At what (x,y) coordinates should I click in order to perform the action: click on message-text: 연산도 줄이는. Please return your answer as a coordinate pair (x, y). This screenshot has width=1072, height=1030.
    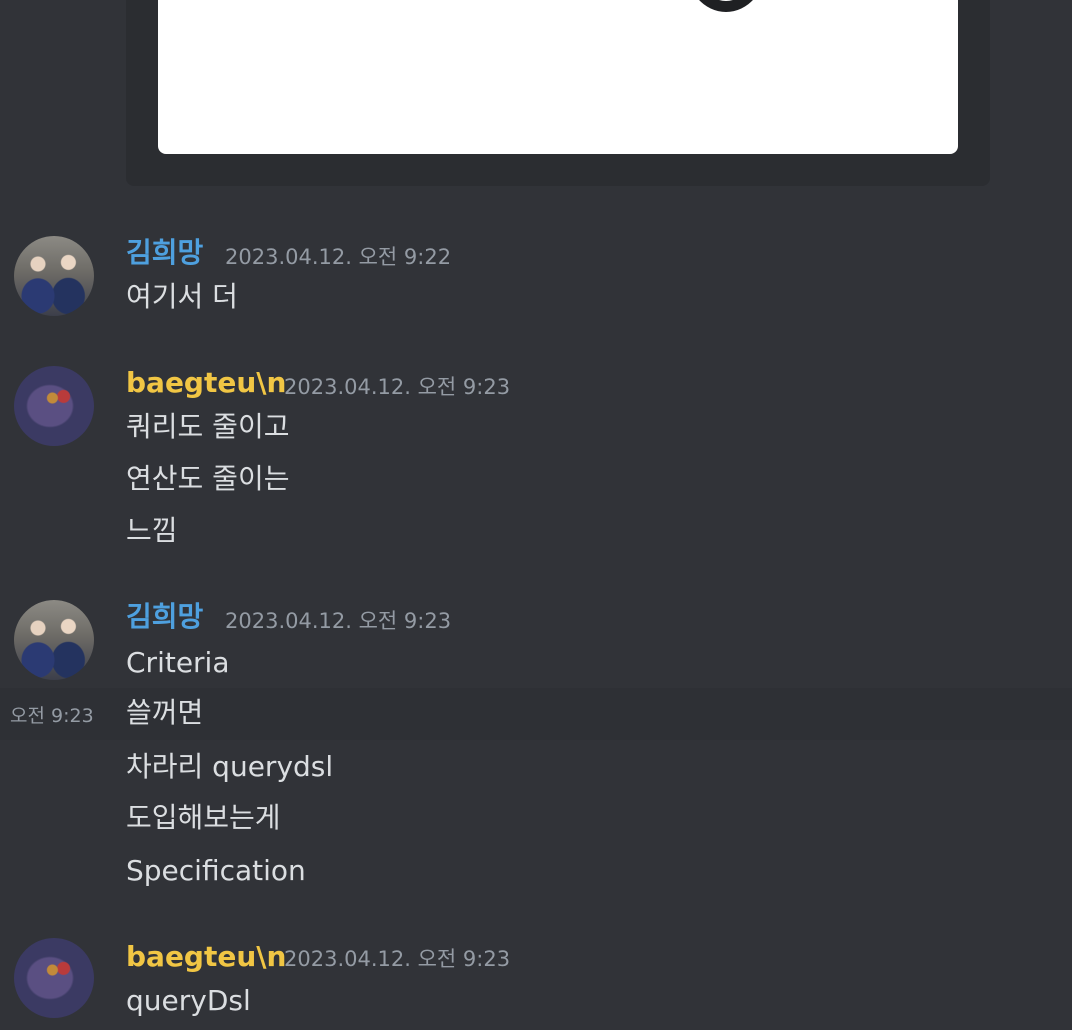
    Looking at the image, I should click on (208, 478).